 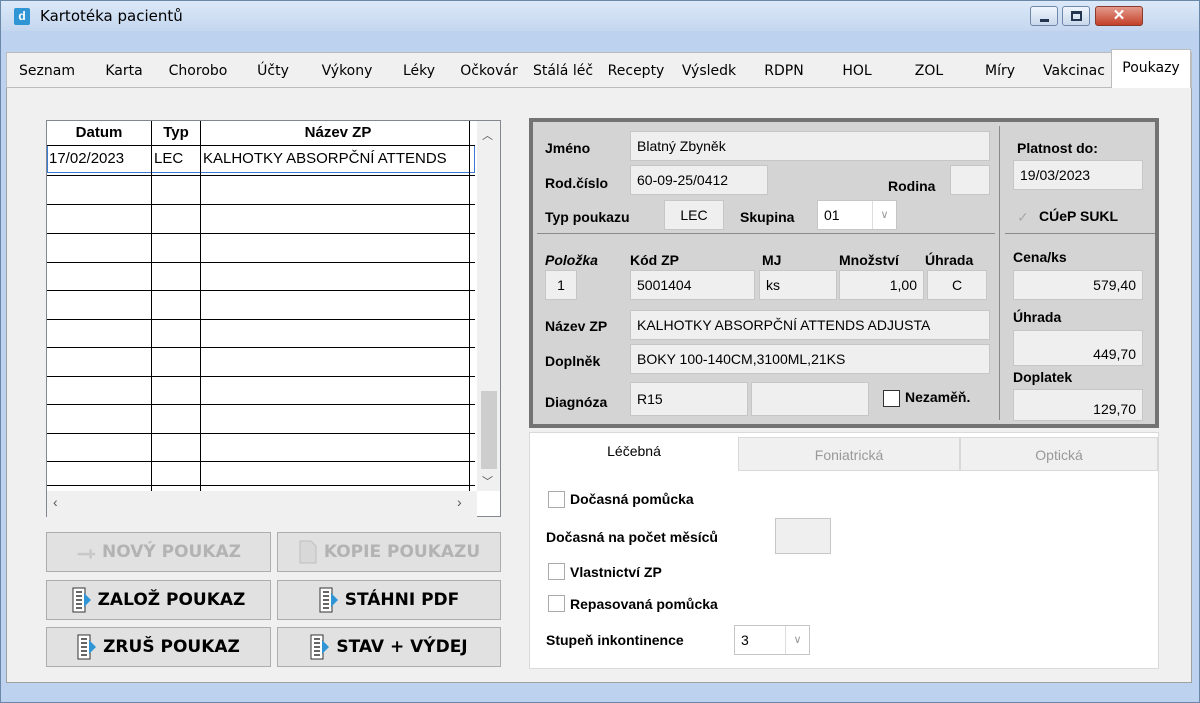 What do you see at coordinates (999, 273) in the screenshot?
I see `panel-divider` at bounding box center [999, 273].